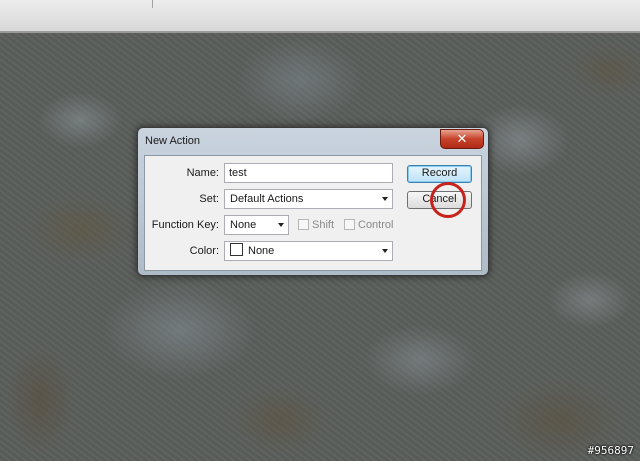 The height and width of the screenshot is (461, 640). What do you see at coordinates (320, 16) in the screenshot?
I see `application-top-bar` at bounding box center [320, 16].